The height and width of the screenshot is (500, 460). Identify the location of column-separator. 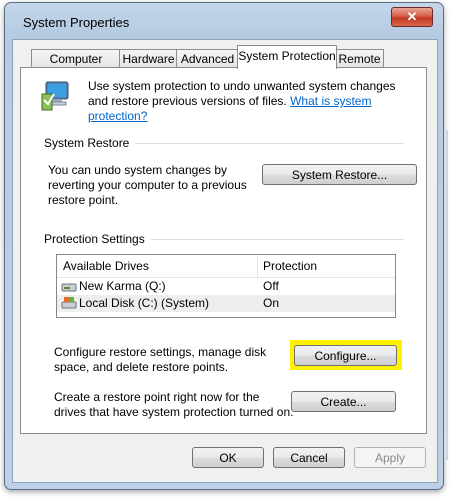
(257, 266).